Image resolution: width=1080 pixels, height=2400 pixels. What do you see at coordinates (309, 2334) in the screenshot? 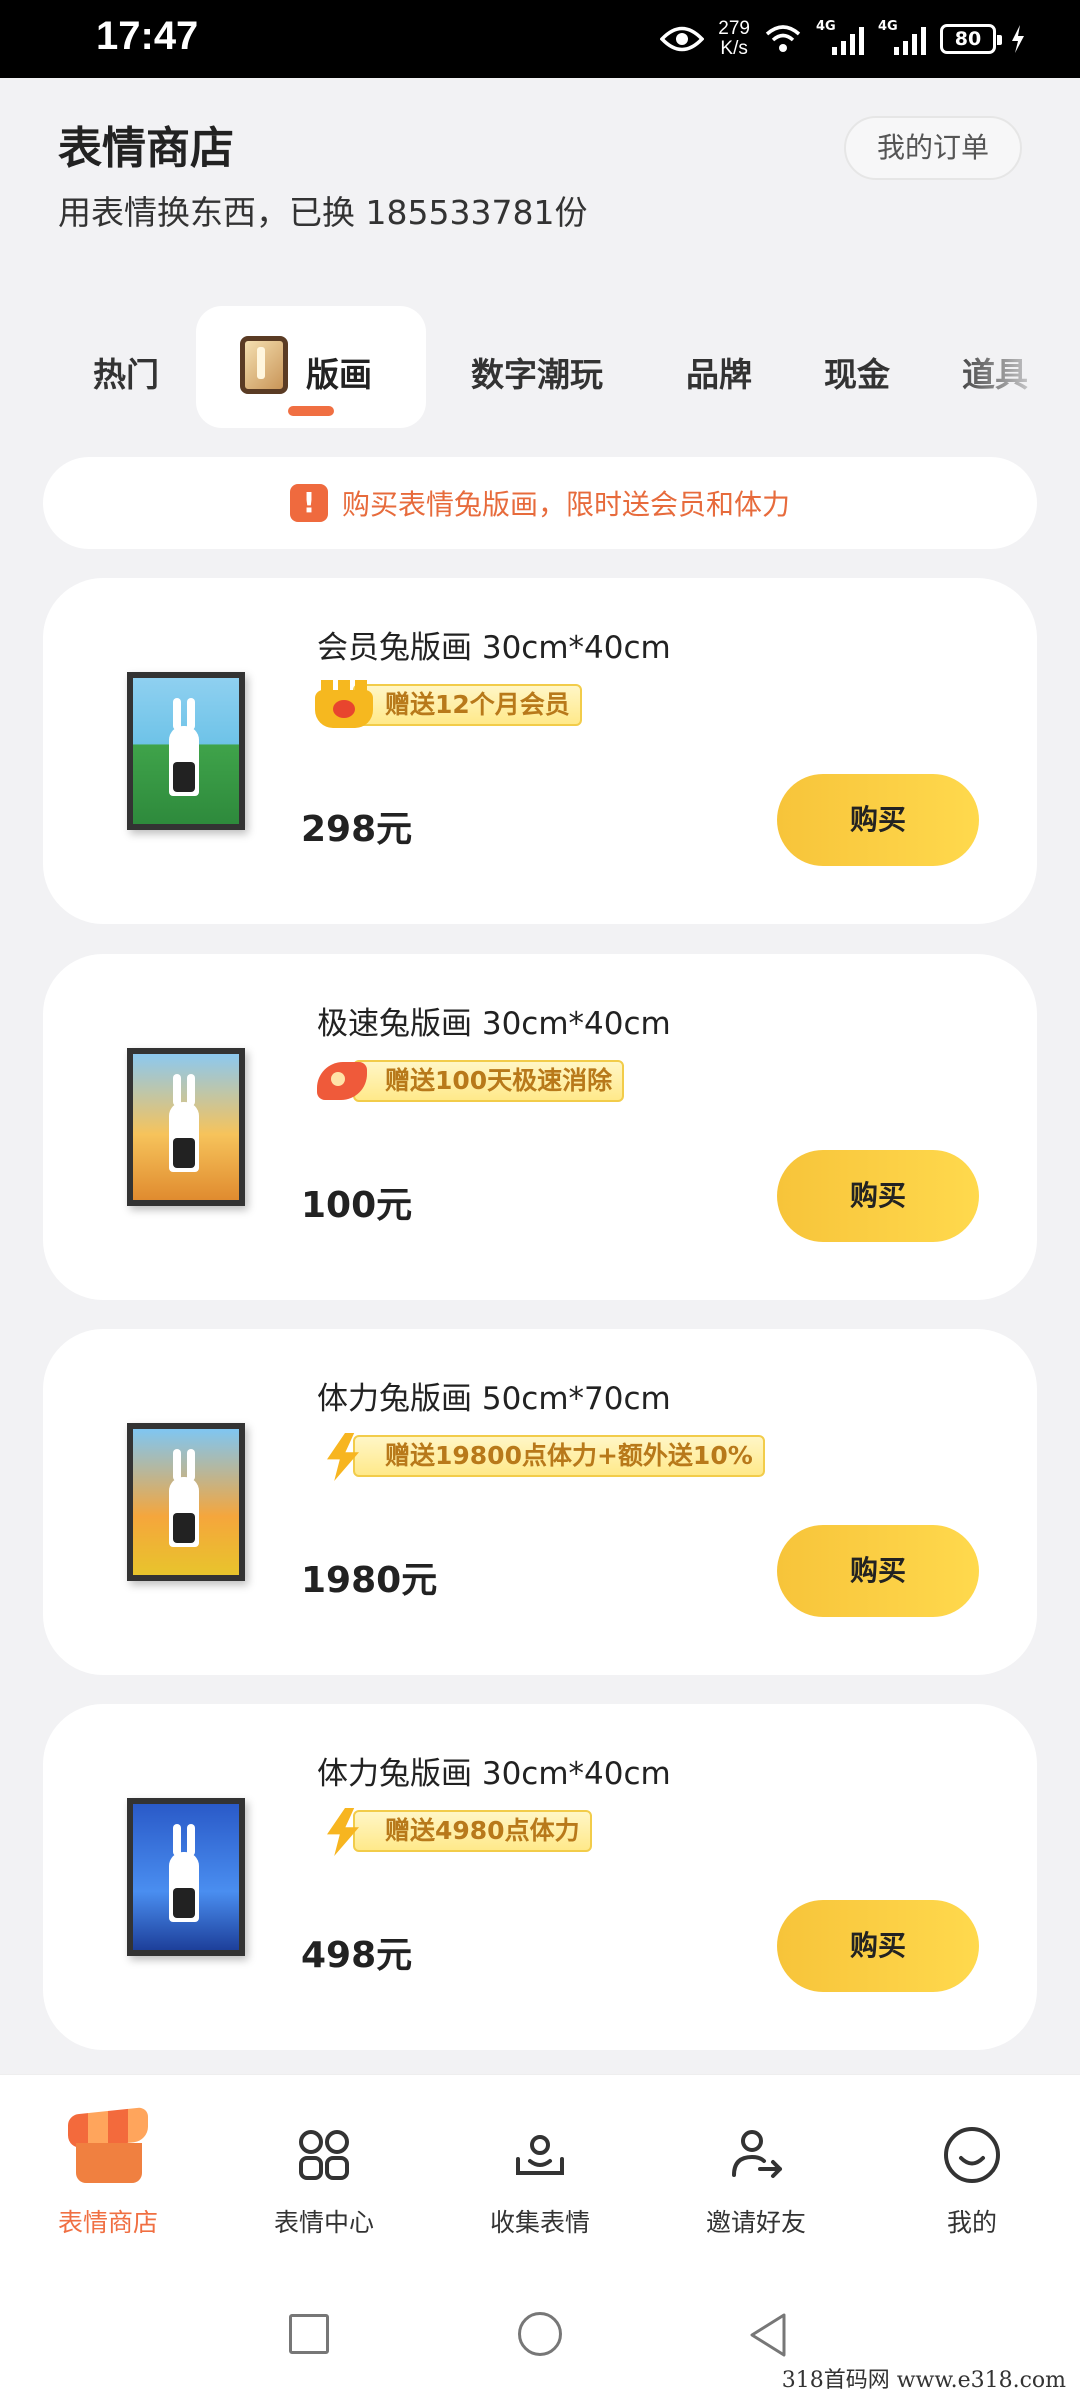
I see `recent-apps-icon` at bounding box center [309, 2334].